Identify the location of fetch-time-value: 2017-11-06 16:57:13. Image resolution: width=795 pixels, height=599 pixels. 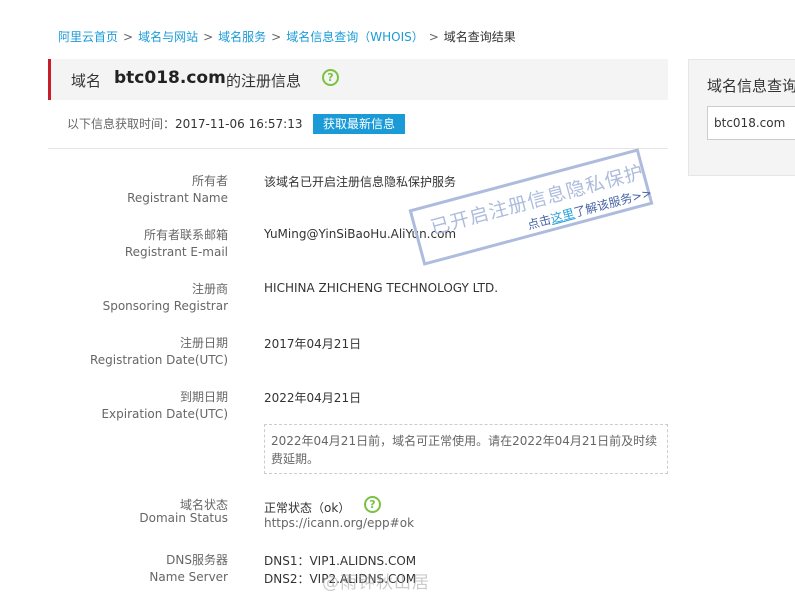
(239, 124).